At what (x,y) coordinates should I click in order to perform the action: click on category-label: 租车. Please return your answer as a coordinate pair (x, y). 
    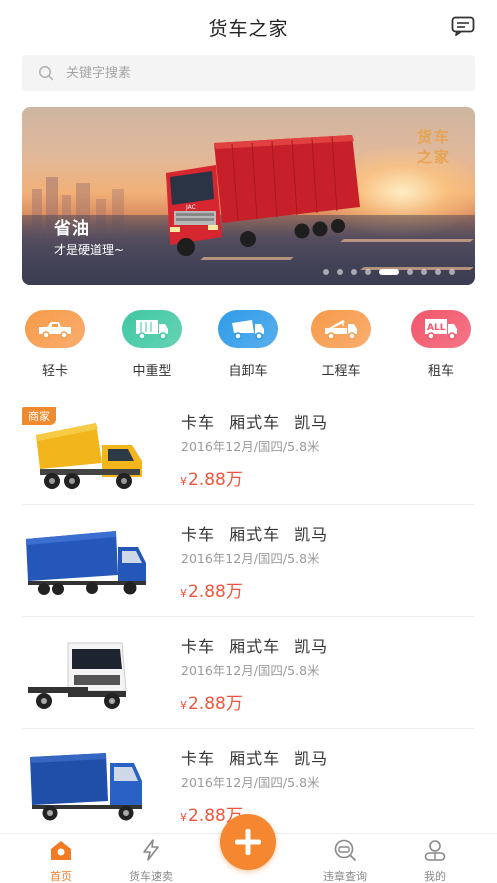
    Looking at the image, I should click on (440, 371).